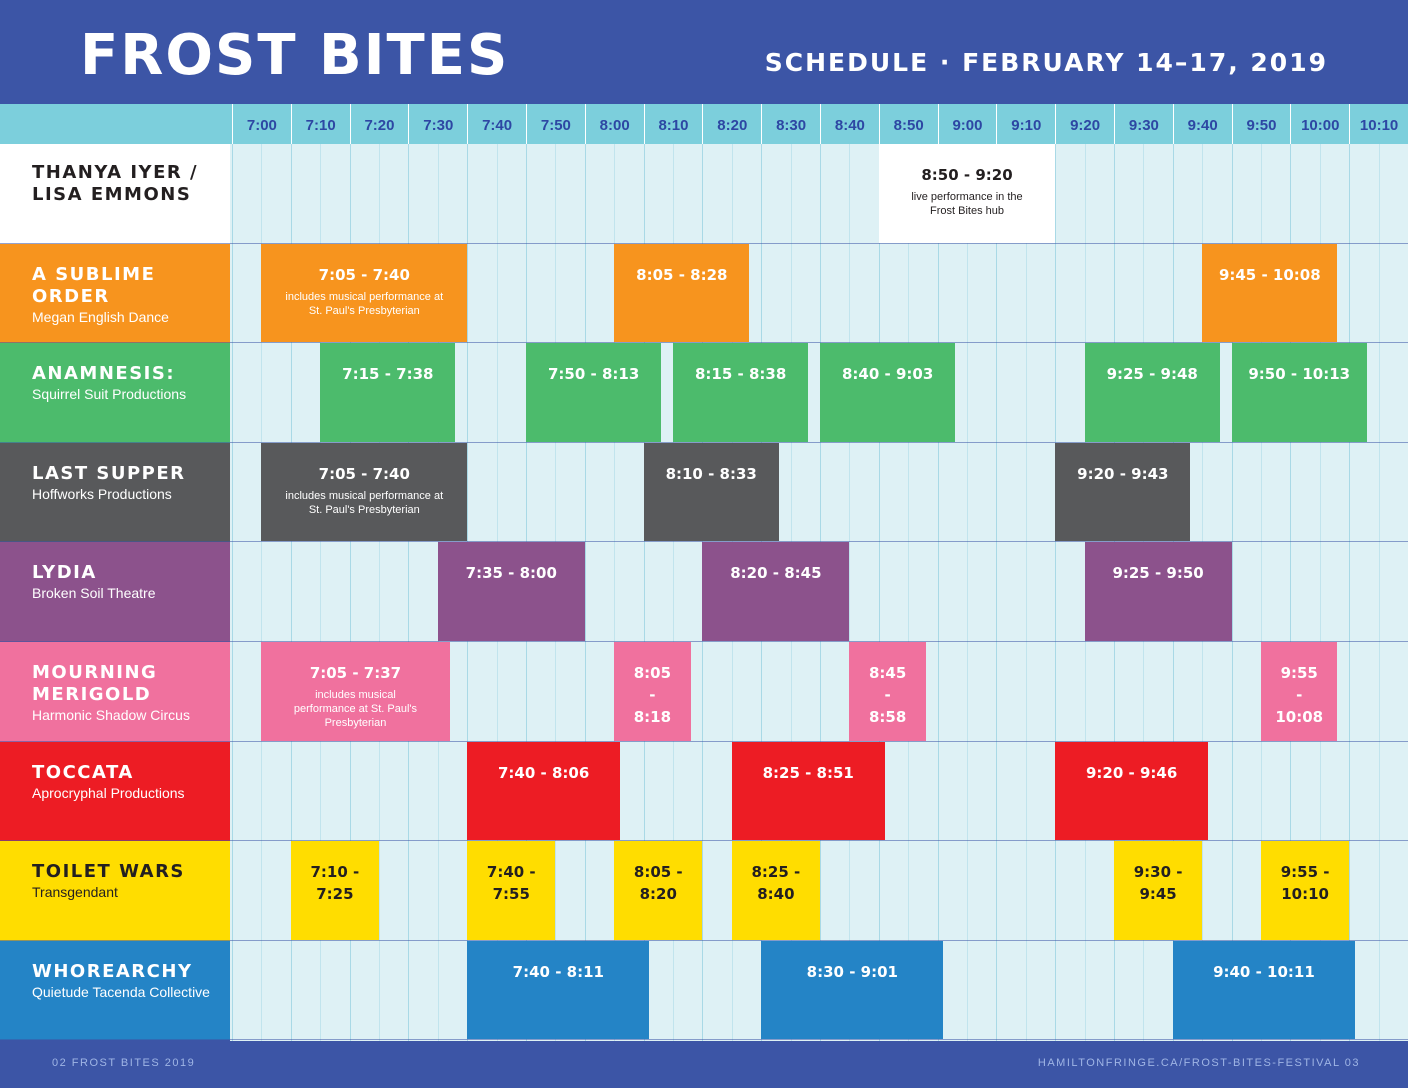 The width and height of the screenshot is (1408, 1088). I want to click on slot-time: 8:45 - 8:58, so click(887, 695).